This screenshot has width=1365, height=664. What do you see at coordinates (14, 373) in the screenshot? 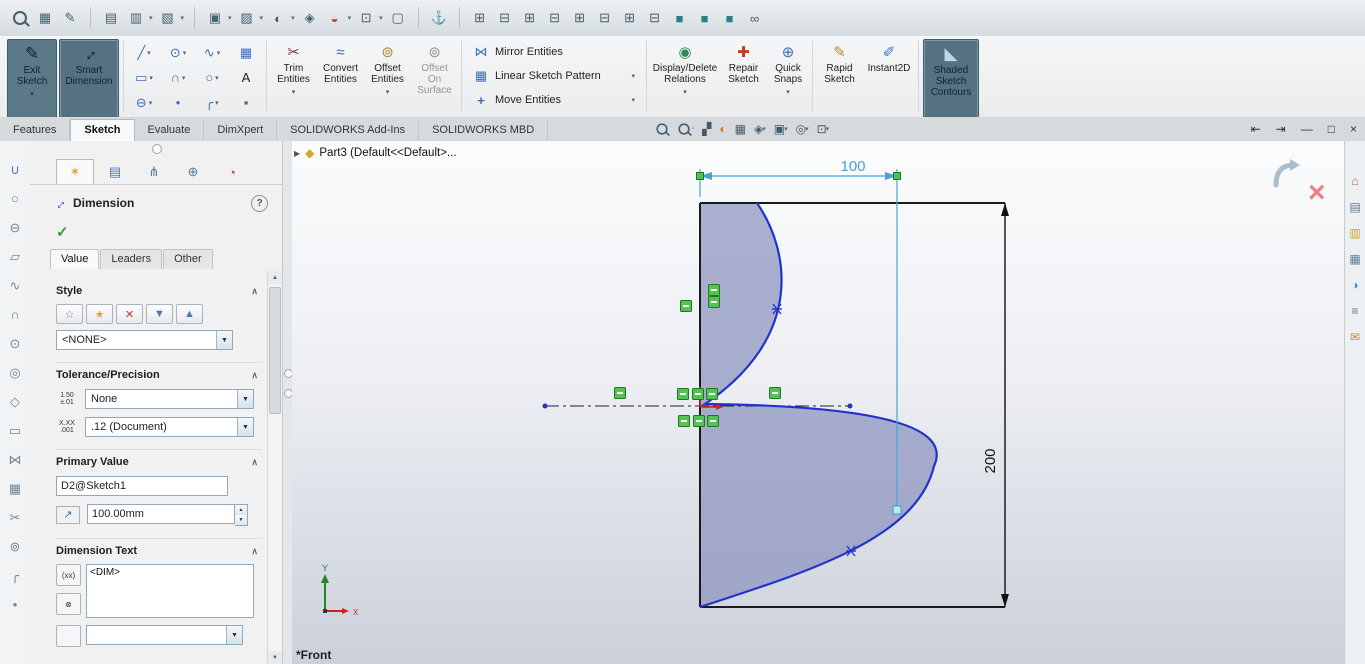
I see `ring-tool-icon: ◎` at bounding box center [14, 373].